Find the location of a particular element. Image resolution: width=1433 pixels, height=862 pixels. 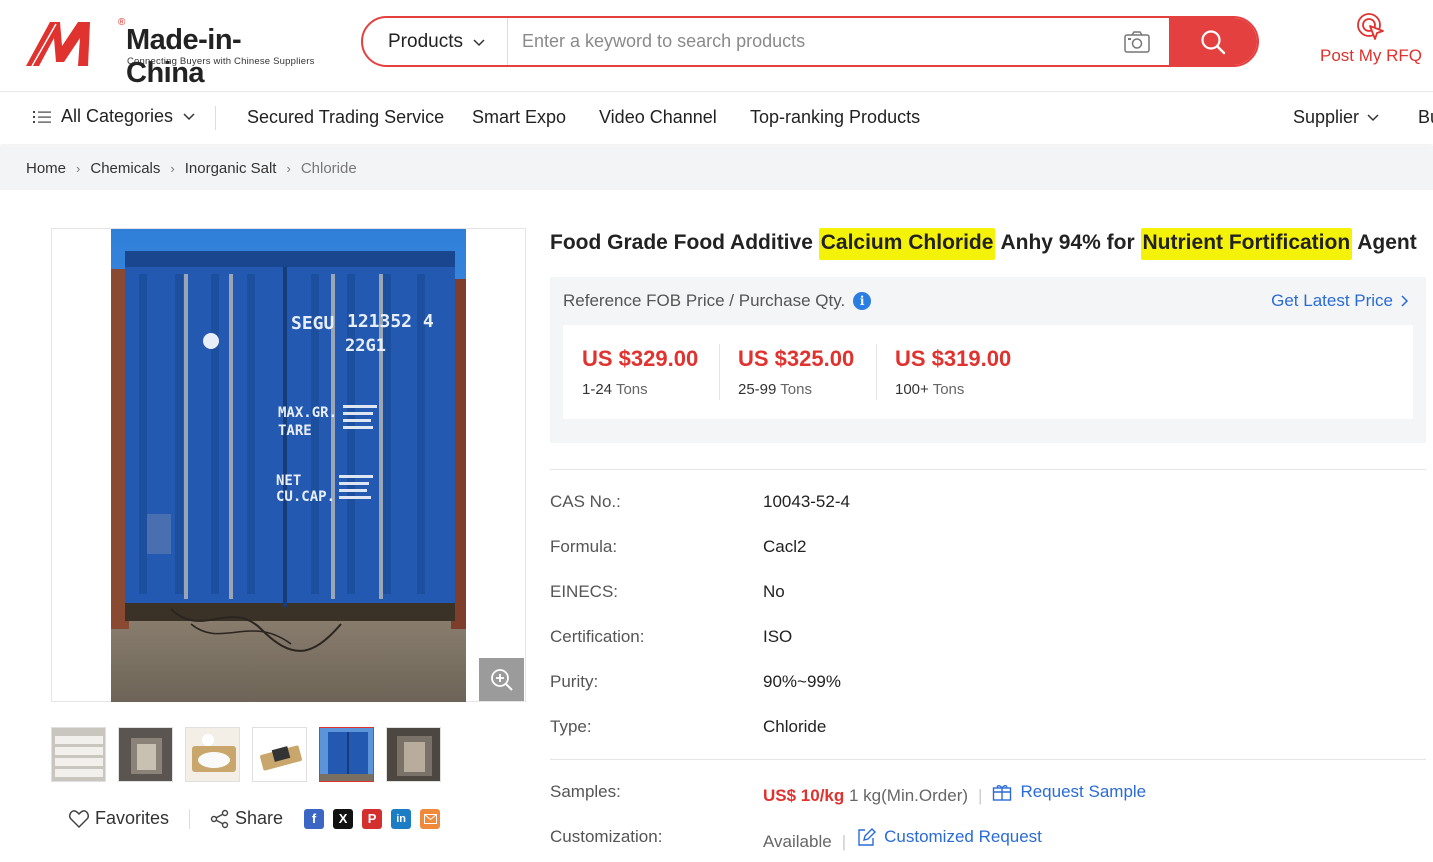

share-label: Share is located at coordinates (259, 818).